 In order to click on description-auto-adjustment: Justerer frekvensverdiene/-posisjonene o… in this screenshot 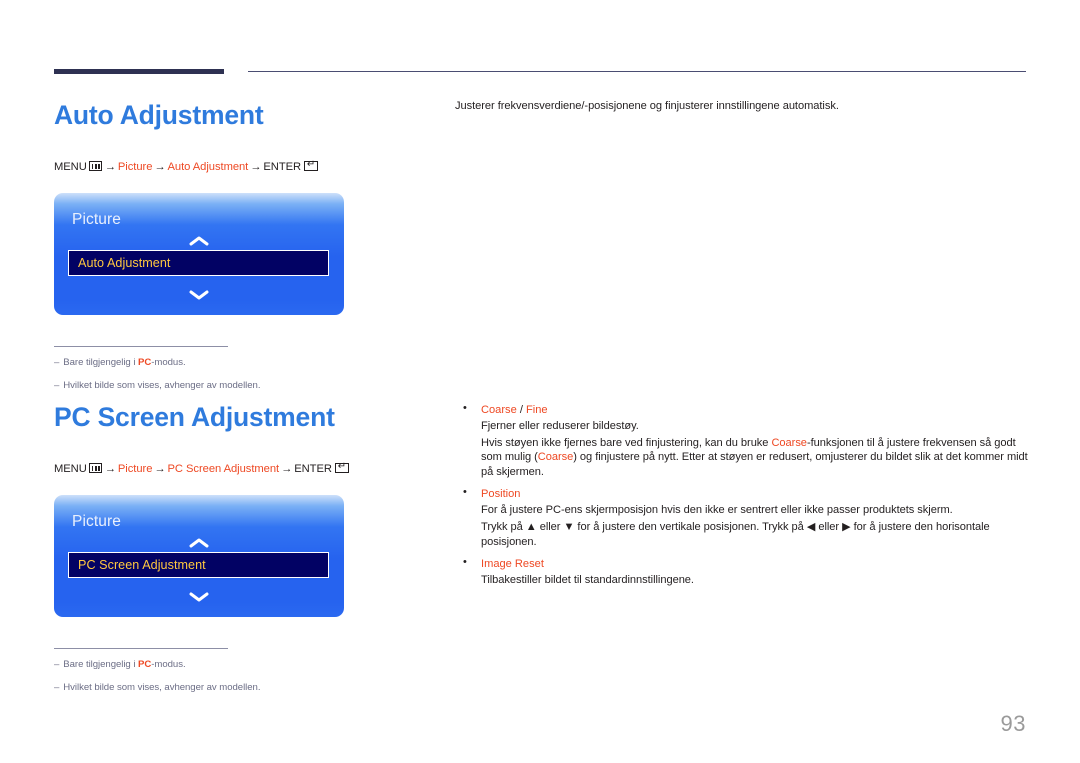, I will do `click(647, 106)`.